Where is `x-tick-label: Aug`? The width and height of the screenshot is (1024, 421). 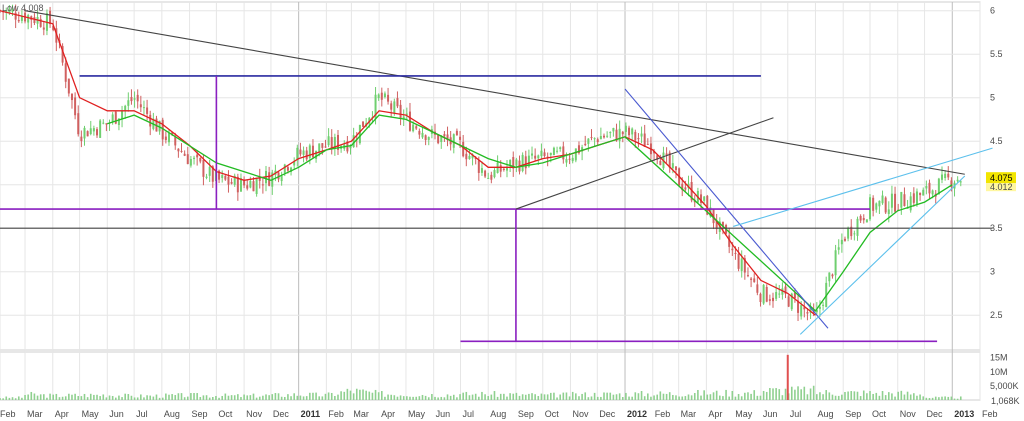 x-tick-label: Aug is located at coordinates (172, 414).